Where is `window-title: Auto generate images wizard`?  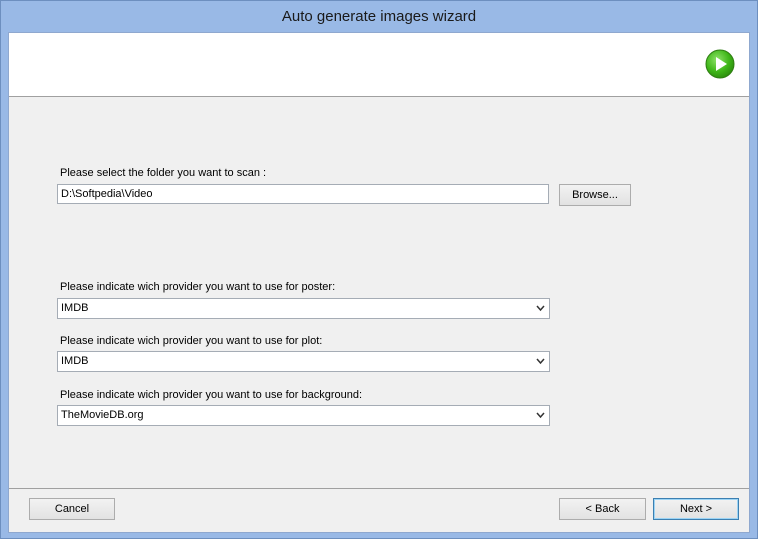 window-title: Auto generate images wizard is located at coordinates (379, 16).